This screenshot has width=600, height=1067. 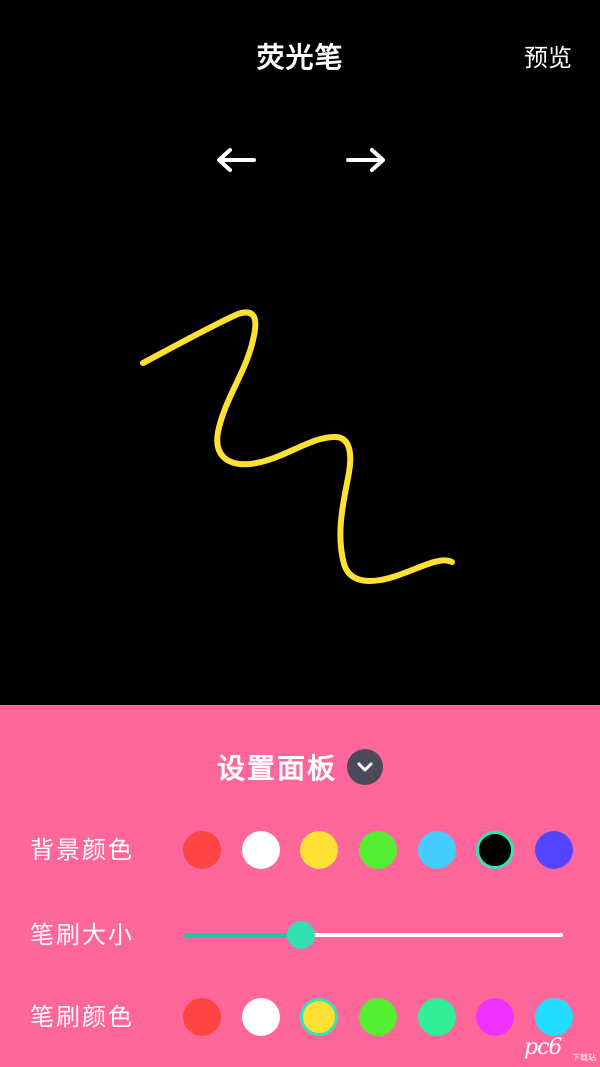 I want to click on panel-header: 设置面板, so click(x=300, y=767).